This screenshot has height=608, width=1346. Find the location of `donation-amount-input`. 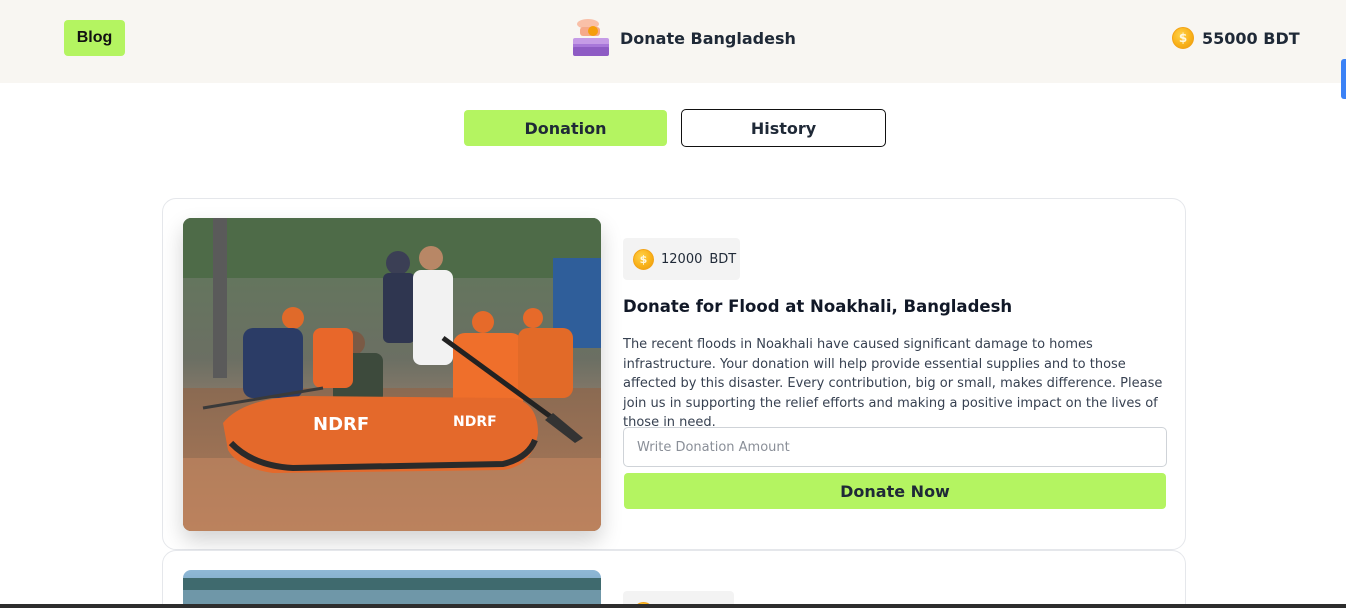

donation-amount-input is located at coordinates (895, 447).